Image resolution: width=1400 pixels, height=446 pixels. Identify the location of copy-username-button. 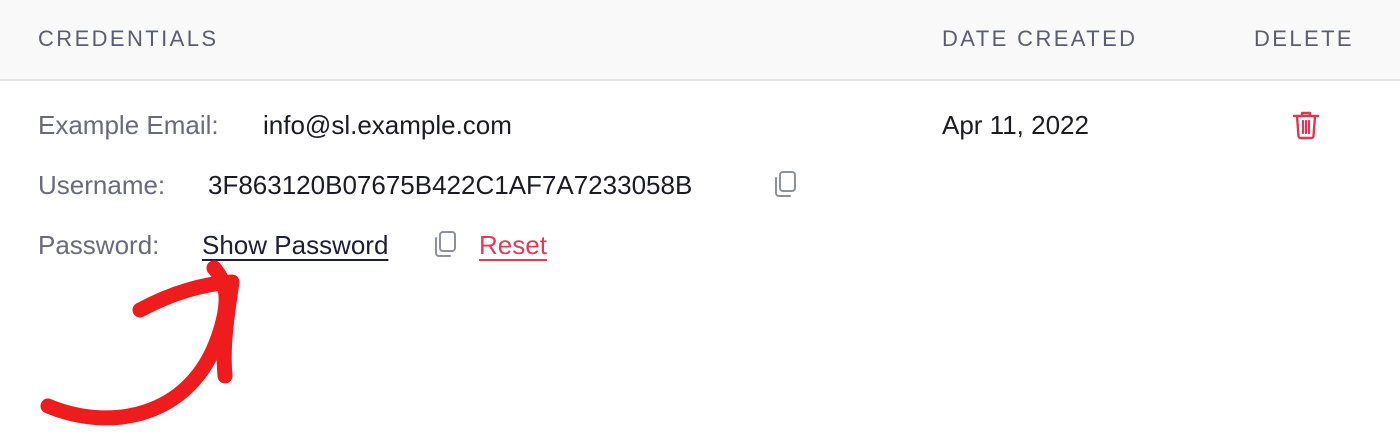
(785, 185).